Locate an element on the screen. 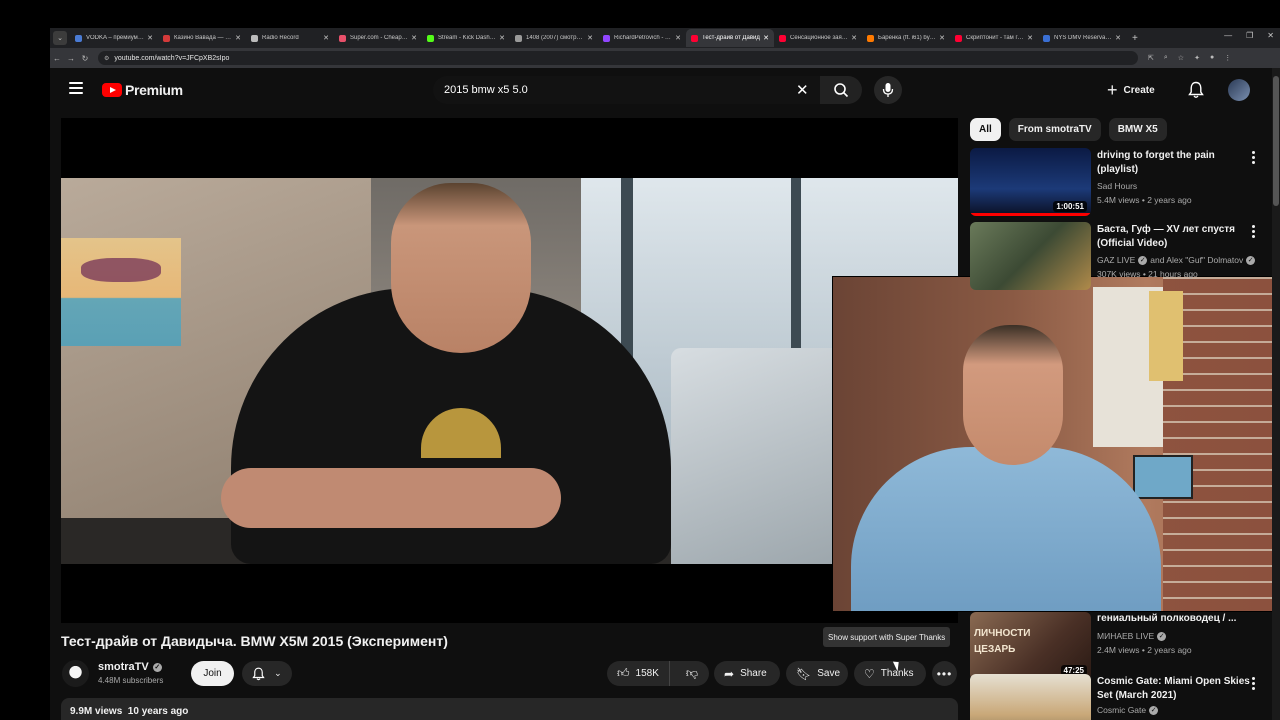 The image size is (1280, 720). browser-tab: NYS DMV Reservation ✕ is located at coordinates (1082, 38).